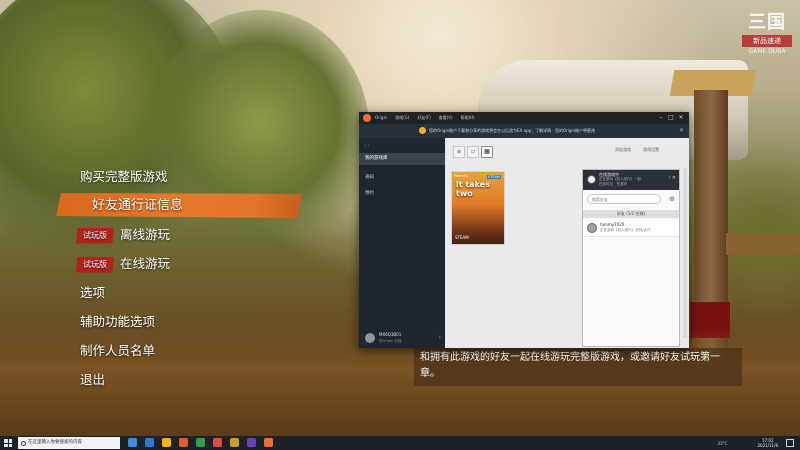 The height and width of the screenshot is (450, 800). I want to click on chevron-right-icon: ›, so click(439, 337).